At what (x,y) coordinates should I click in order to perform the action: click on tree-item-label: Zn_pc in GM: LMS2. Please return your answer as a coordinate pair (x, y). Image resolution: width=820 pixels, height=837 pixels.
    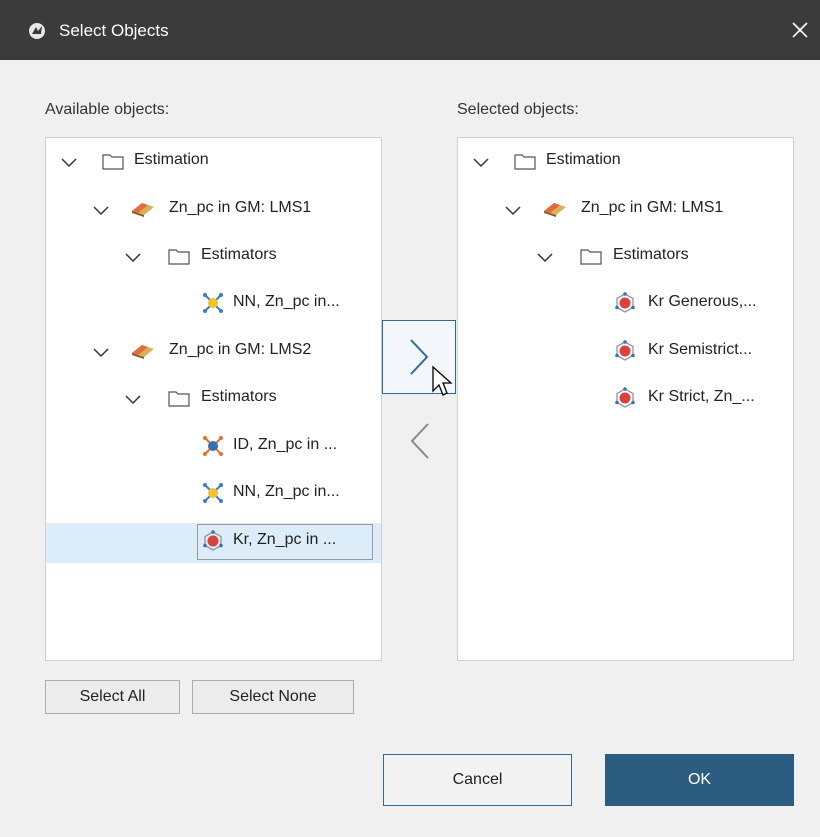
    Looking at the image, I should click on (240, 349).